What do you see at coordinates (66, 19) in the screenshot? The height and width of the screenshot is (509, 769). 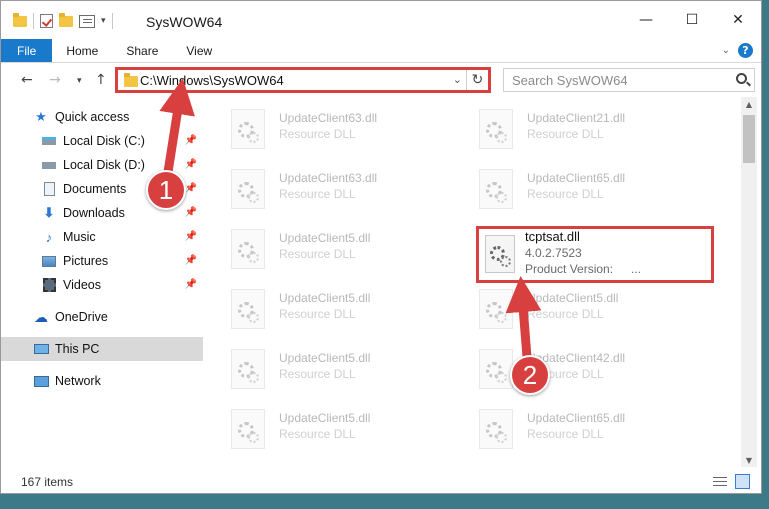 I see `new-folder-icon` at bounding box center [66, 19].